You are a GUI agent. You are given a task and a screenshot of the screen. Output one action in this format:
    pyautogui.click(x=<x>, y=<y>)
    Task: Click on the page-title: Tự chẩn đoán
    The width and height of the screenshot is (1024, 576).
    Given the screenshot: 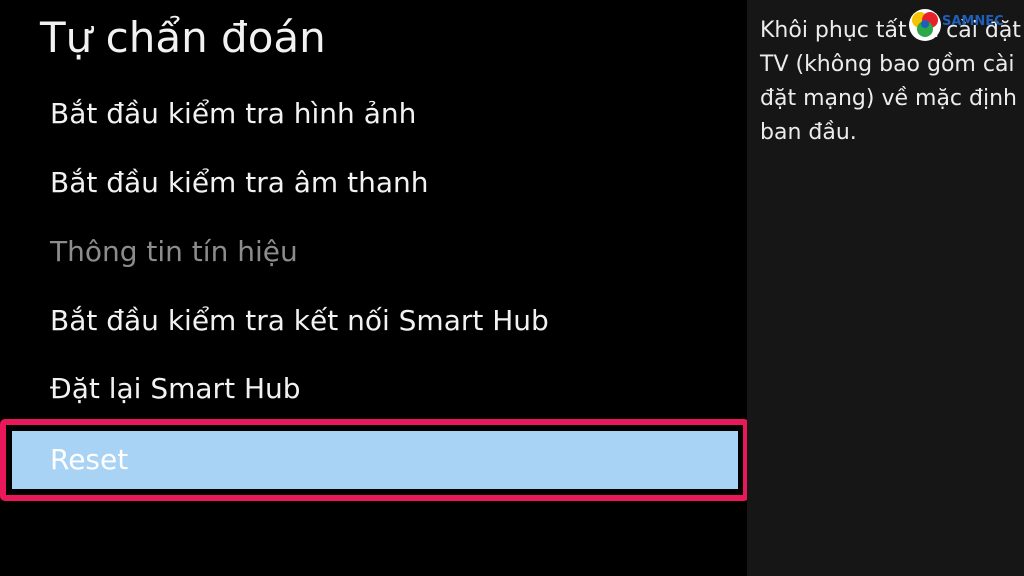 What is the action you would take?
    pyautogui.click(x=183, y=37)
    